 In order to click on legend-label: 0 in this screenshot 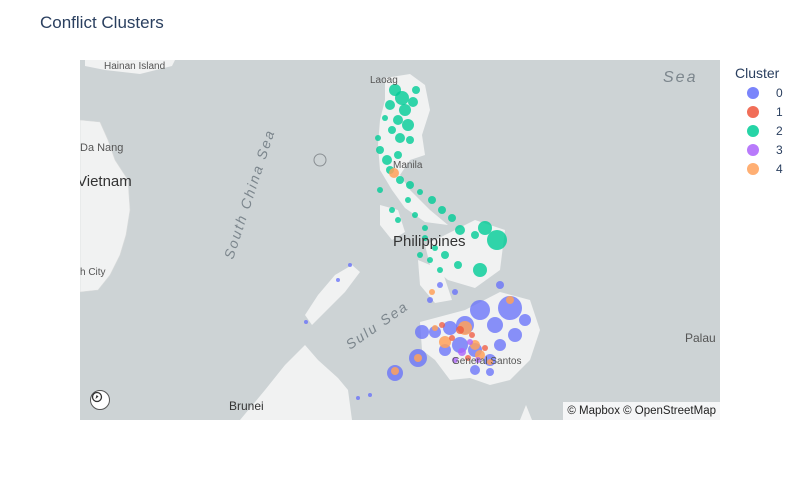, I will do `click(779, 92)`.